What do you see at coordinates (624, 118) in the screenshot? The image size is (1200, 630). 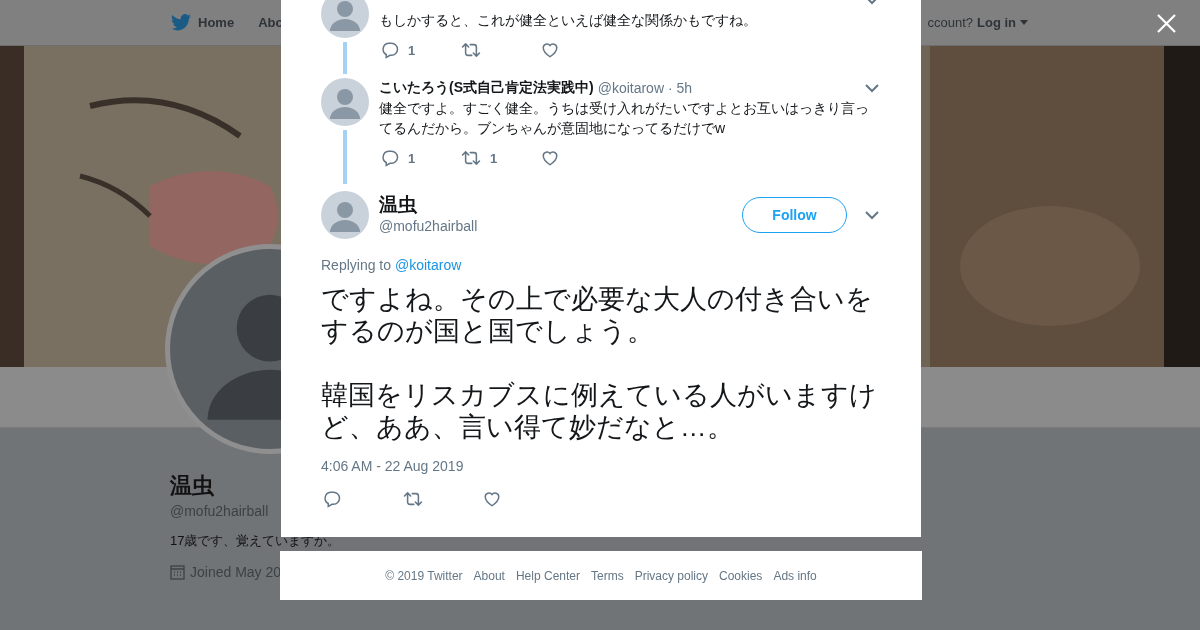 I see `tweet-text: 健全ですよ。すごく健全。うちは受け入れがたいですよとお互いはっきり言ってるんだから。ブンちゃんが意固地になってるだけでw` at bounding box center [624, 118].